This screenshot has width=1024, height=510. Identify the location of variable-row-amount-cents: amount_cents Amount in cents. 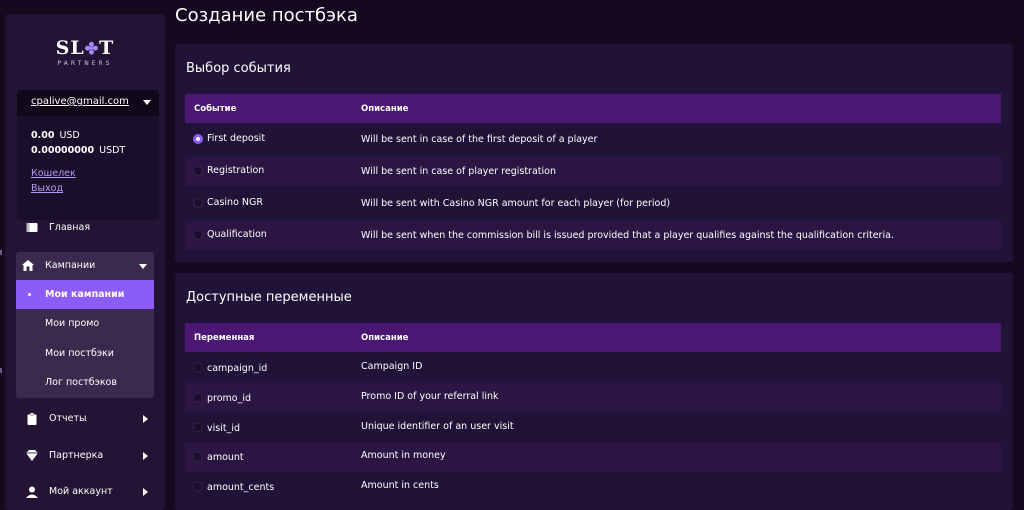
(593, 487).